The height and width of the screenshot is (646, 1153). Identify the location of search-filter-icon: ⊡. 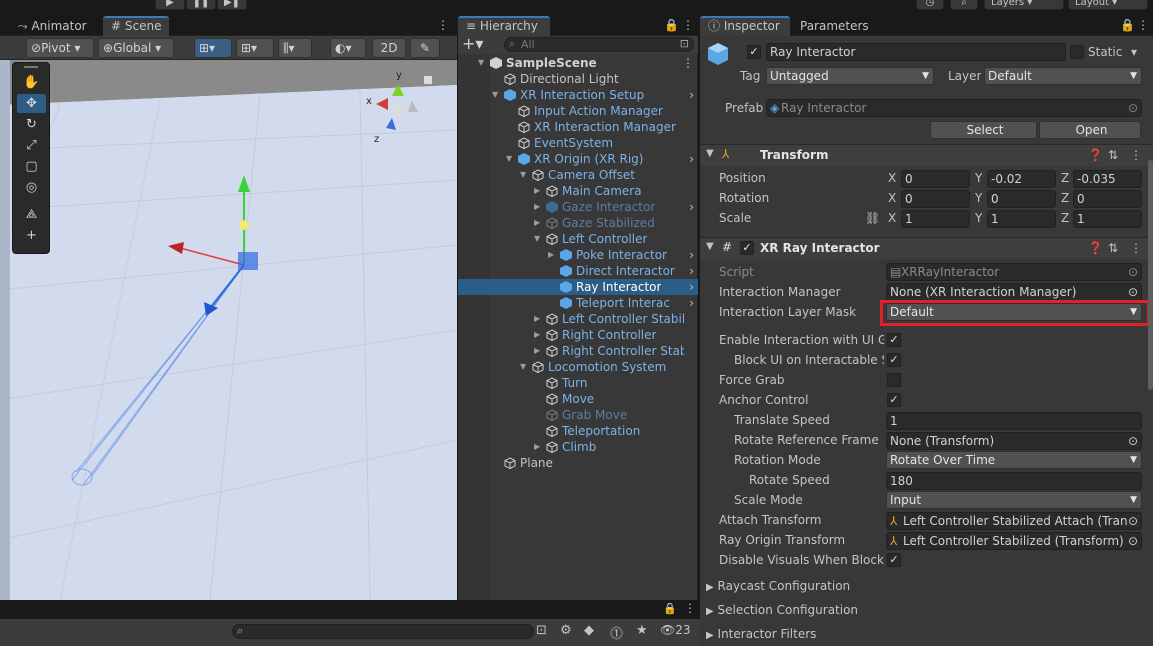
(684, 43).